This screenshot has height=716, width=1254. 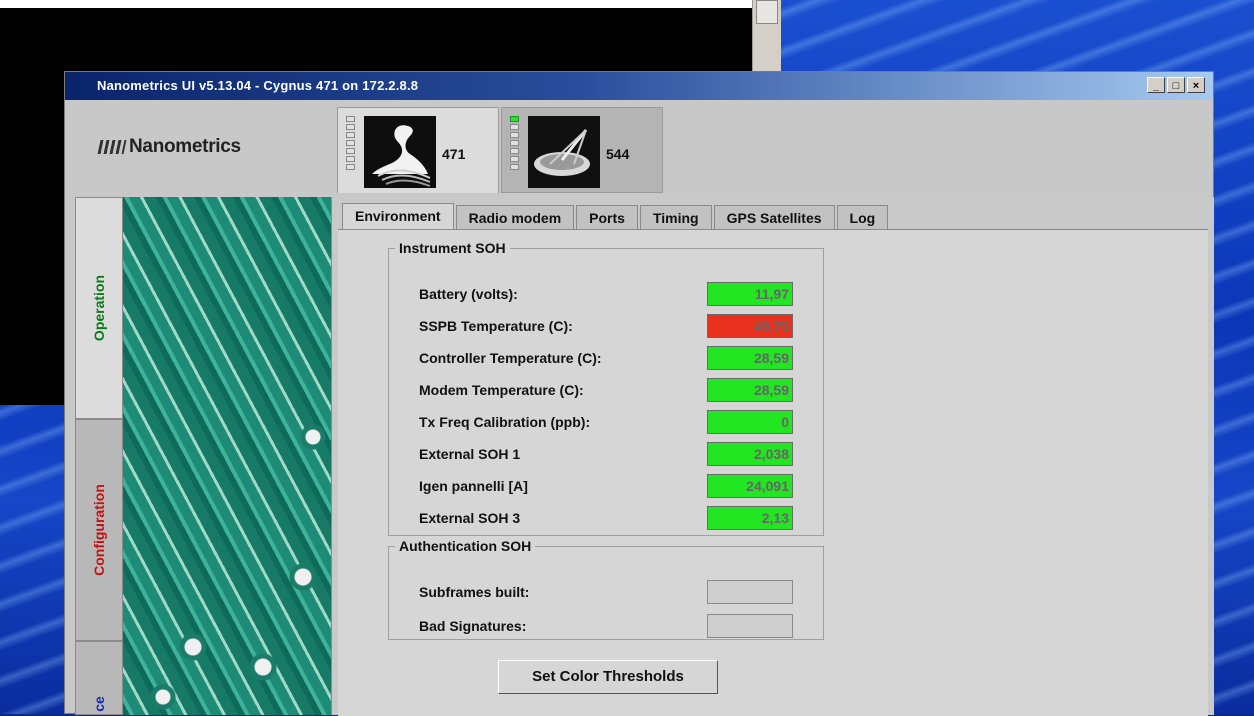 I want to click on satellite-dish-icon, so click(x=564, y=152).